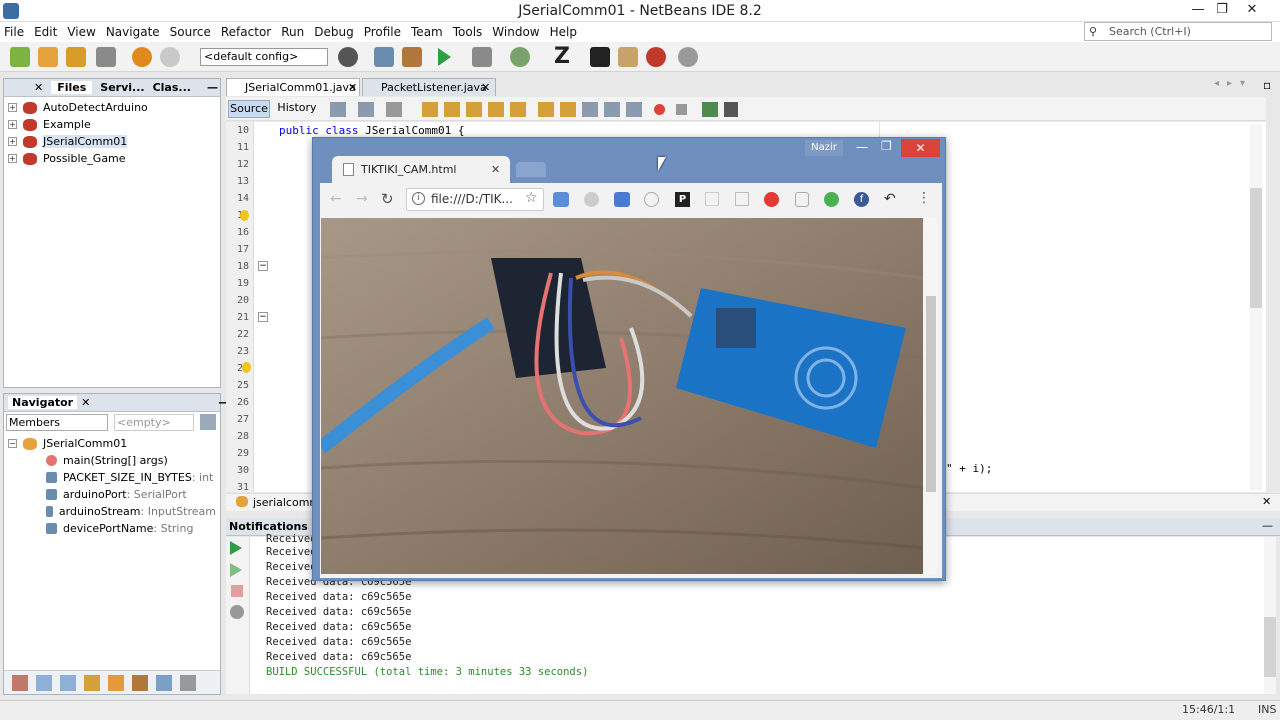 This screenshot has width=1280, height=720. I want to click on next-bookmark-icon, so click(568, 109).